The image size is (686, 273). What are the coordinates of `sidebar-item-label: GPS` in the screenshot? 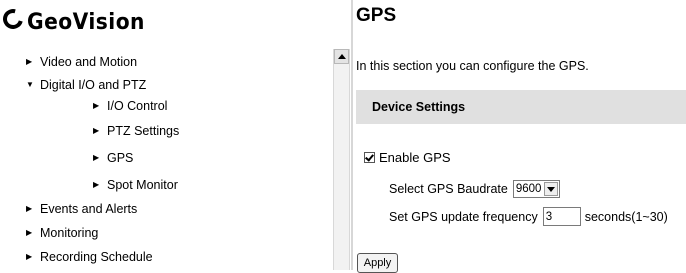 It's located at (120, 158).